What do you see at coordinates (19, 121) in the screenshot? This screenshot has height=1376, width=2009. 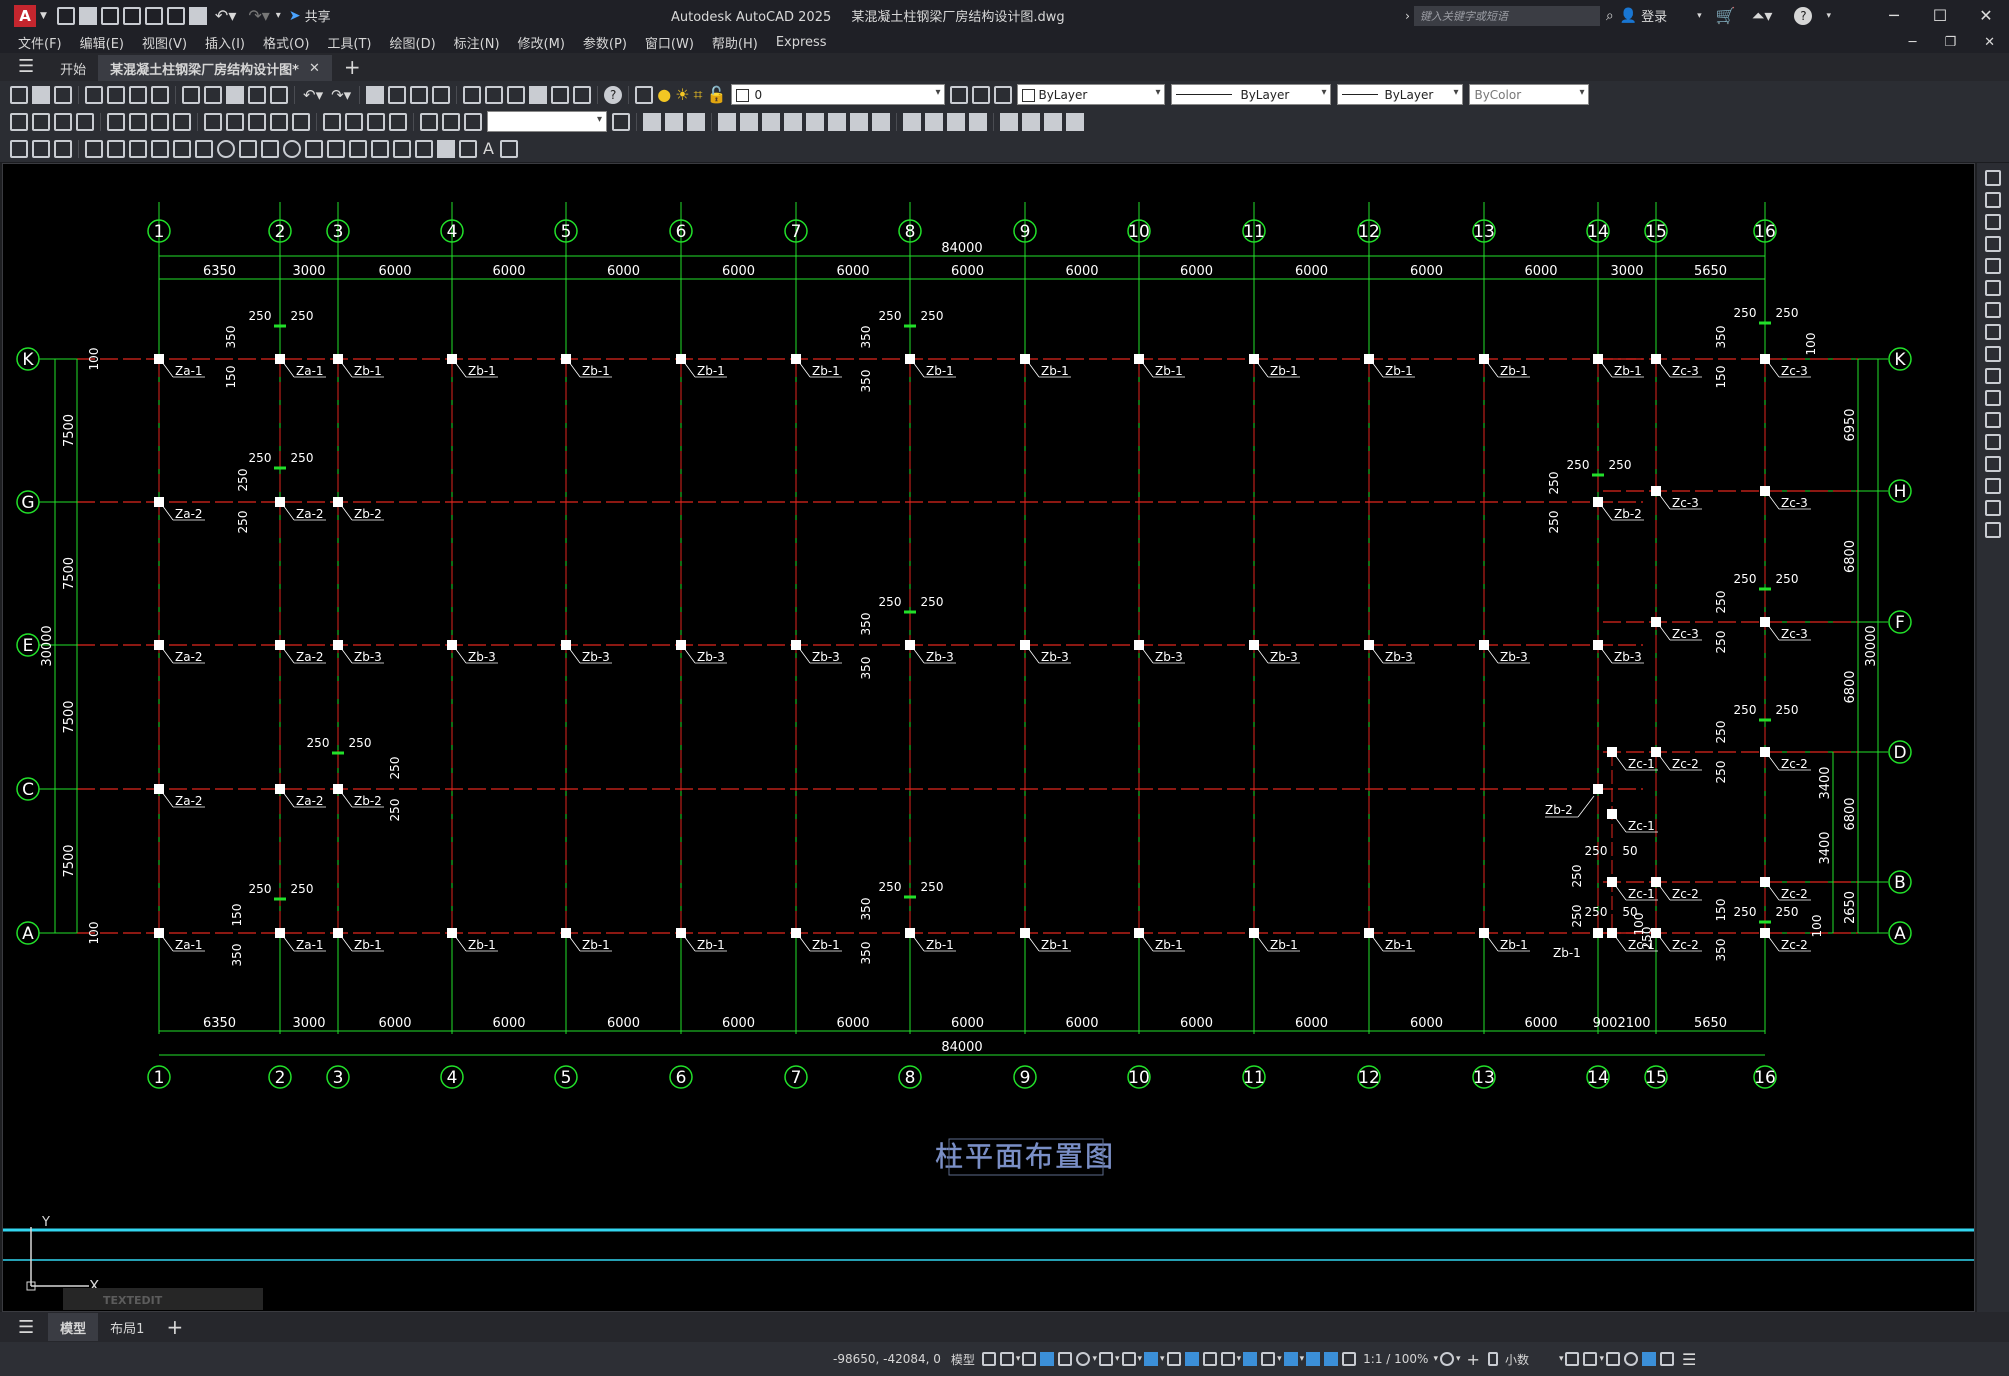 I see `dim-linear-icon` at bounding box center [19, 121].